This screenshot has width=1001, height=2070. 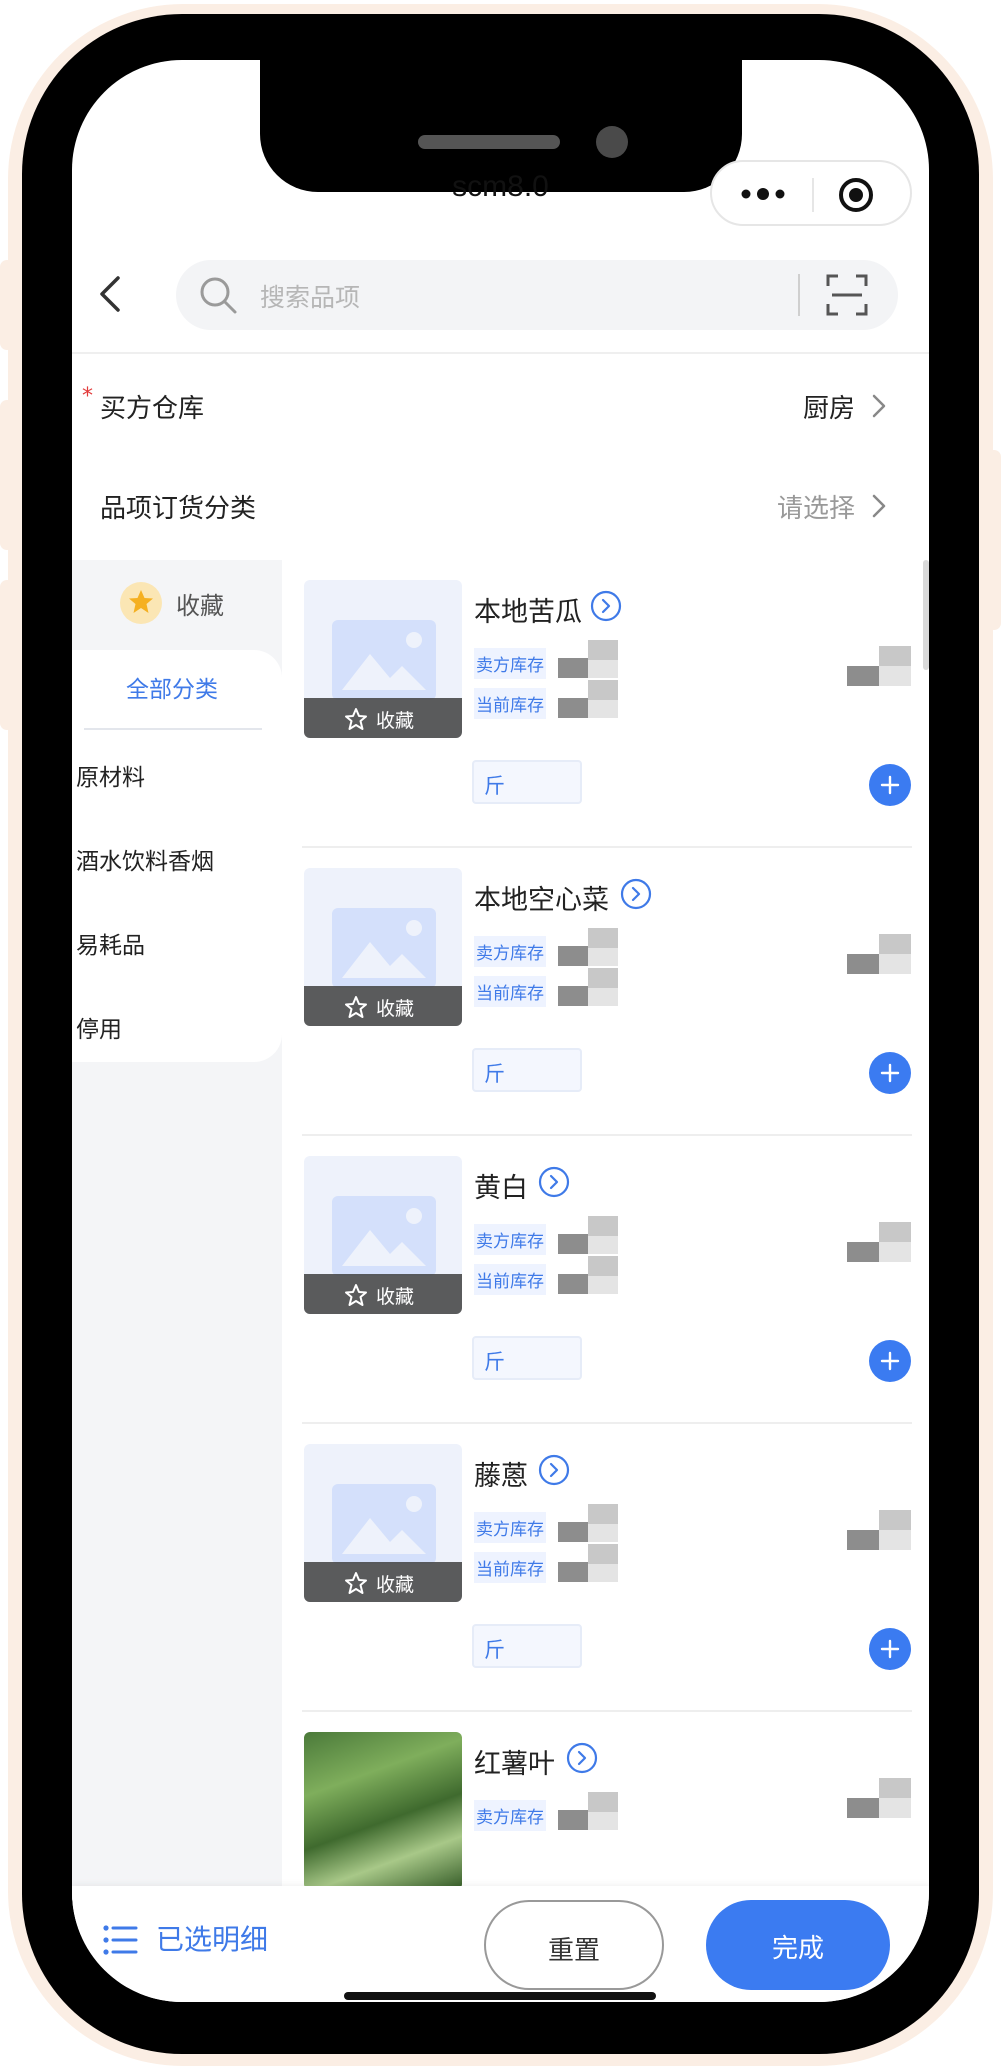 I want to click on favorites-tab: 收藏, so click(x=177, y=602).